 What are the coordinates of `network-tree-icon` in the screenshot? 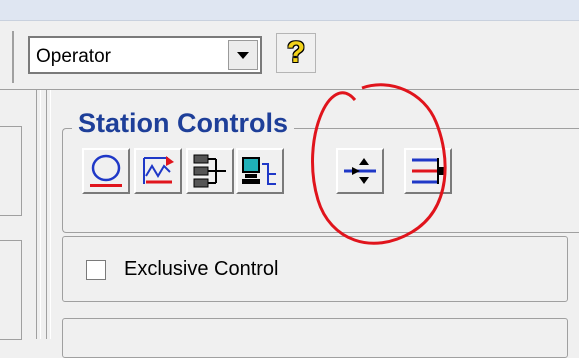 It's located at (209, 171).